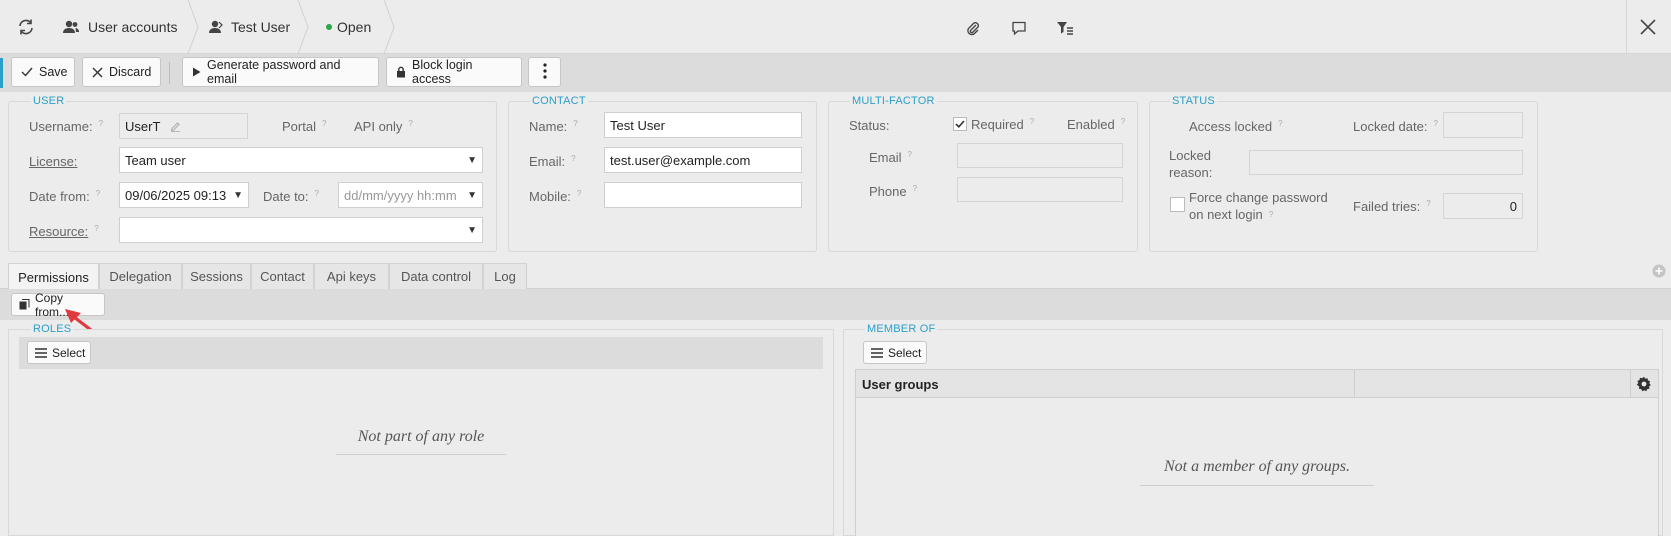  I want to click on api-only-label: API only?, so click(383, 126).